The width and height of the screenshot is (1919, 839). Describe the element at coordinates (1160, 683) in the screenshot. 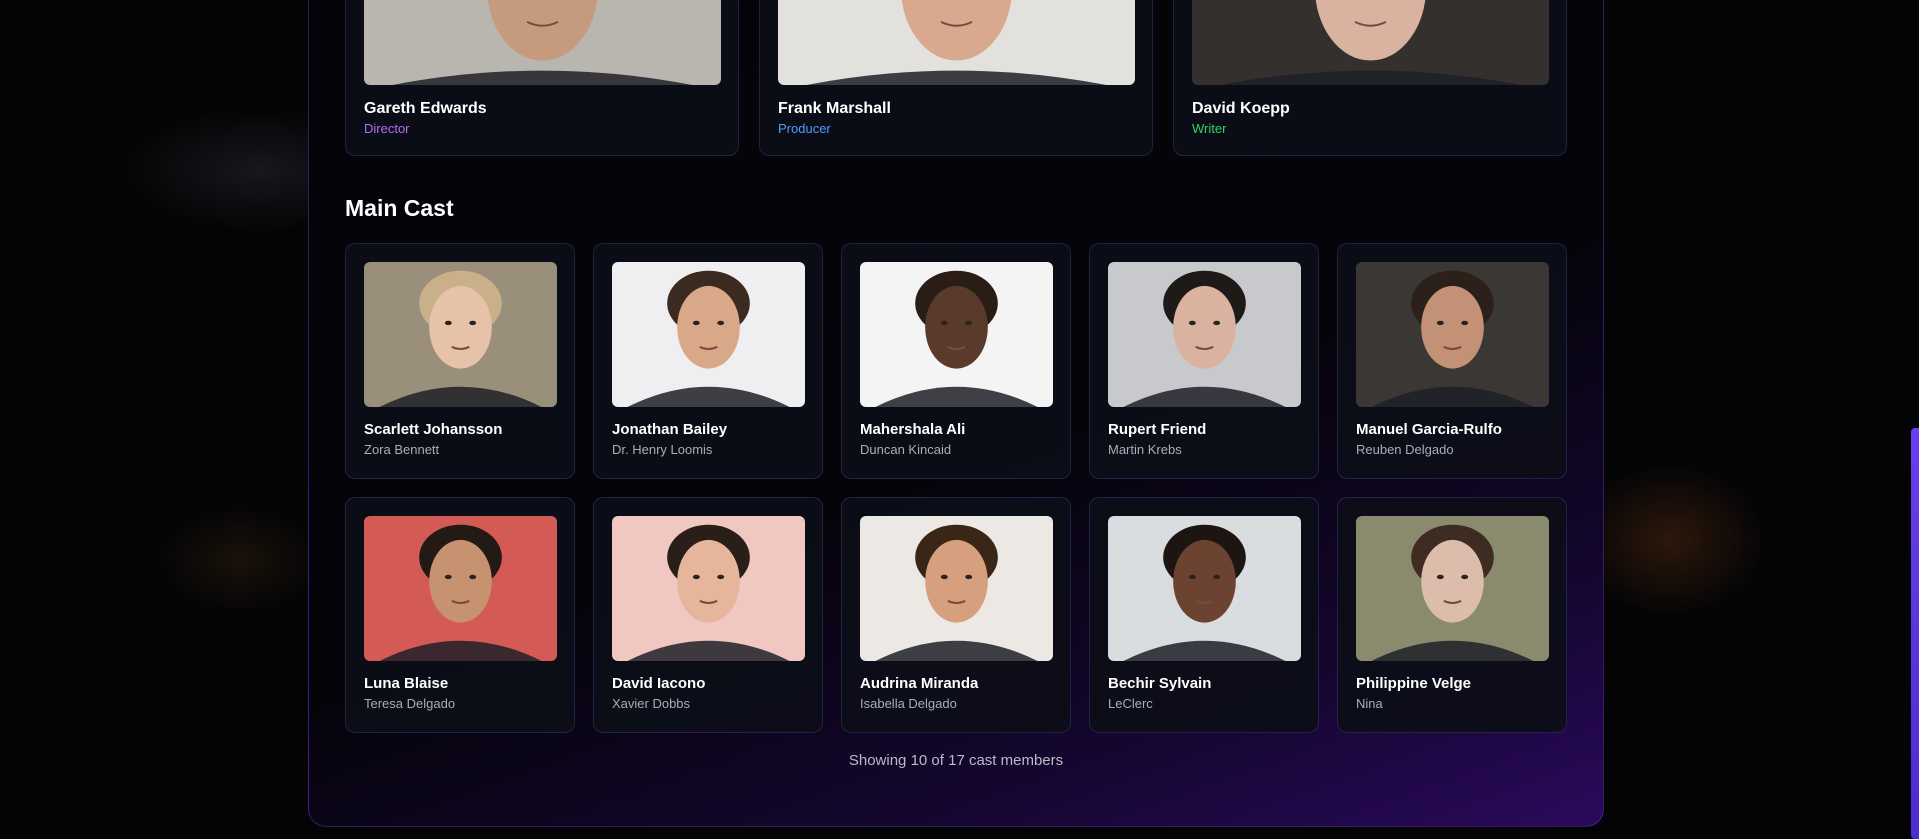

I see `cast-name: Bechir Sylvain` at that location.